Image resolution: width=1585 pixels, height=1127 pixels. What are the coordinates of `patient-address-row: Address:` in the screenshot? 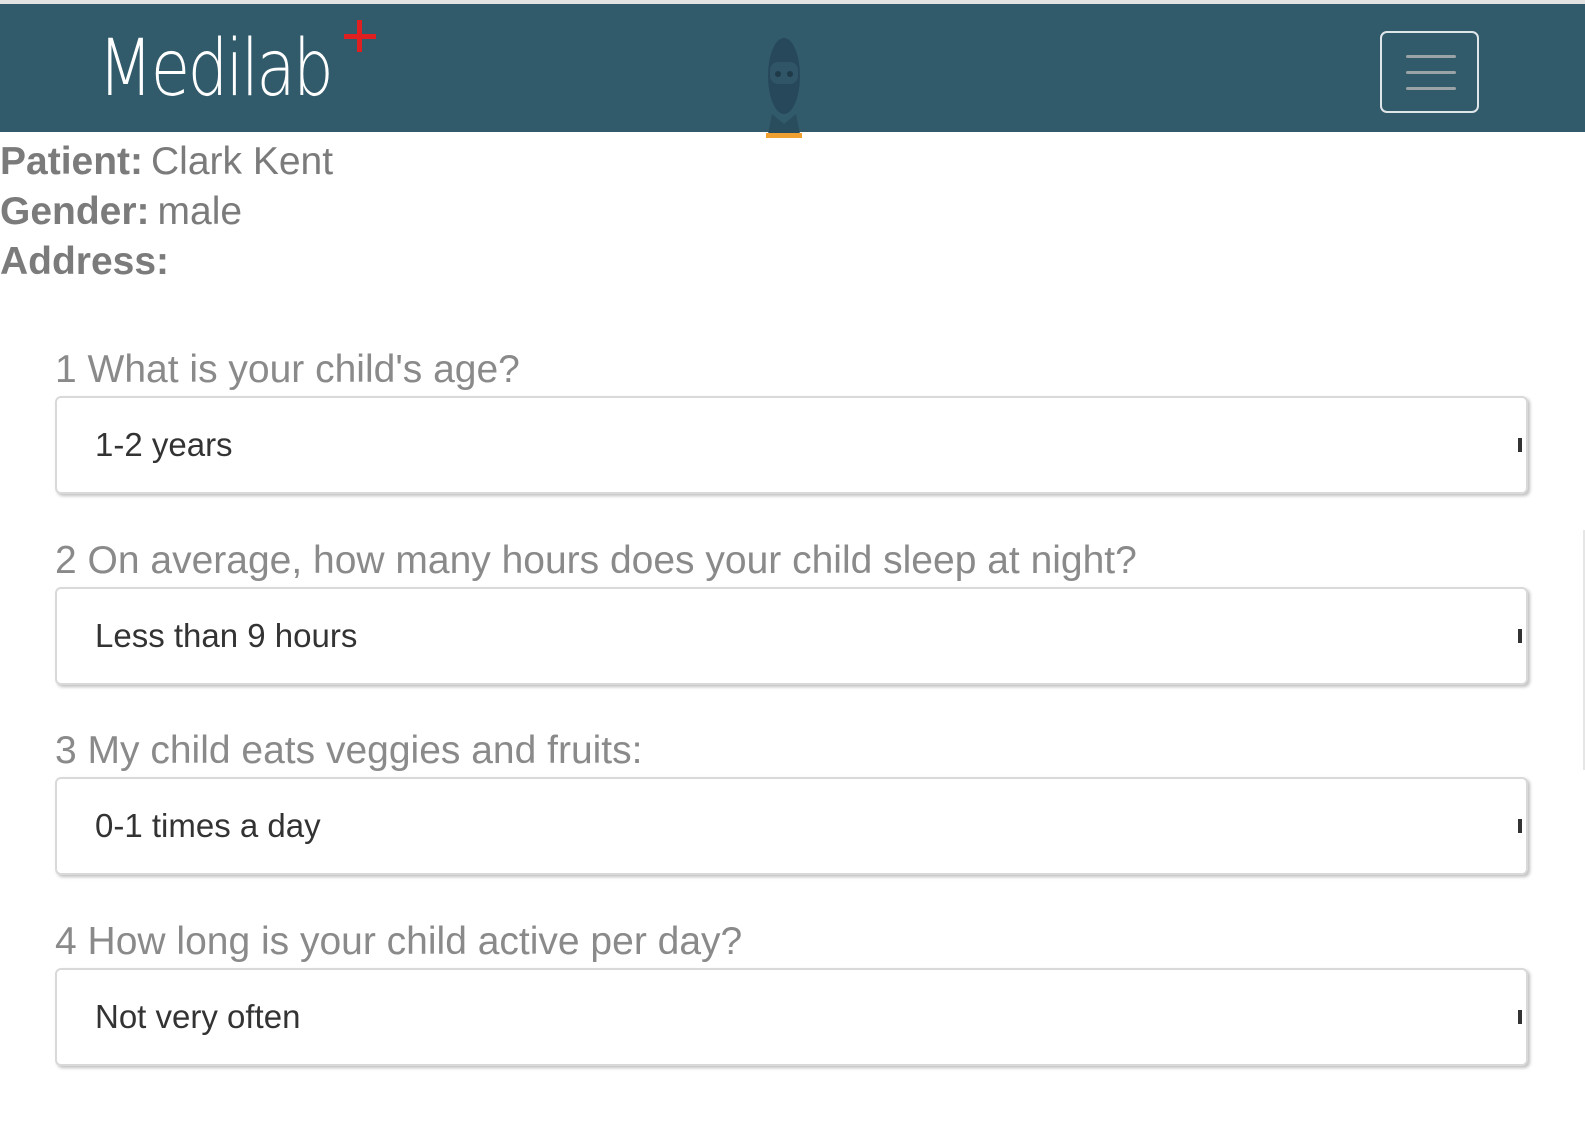 It's located at (166, 262).